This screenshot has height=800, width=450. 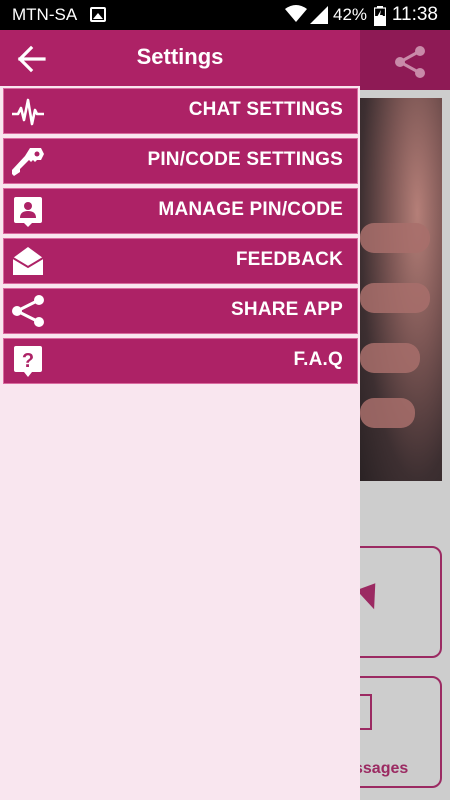 I want to click on menu-item-label: CHAT SETTINGS, so click(x=265, y=109).